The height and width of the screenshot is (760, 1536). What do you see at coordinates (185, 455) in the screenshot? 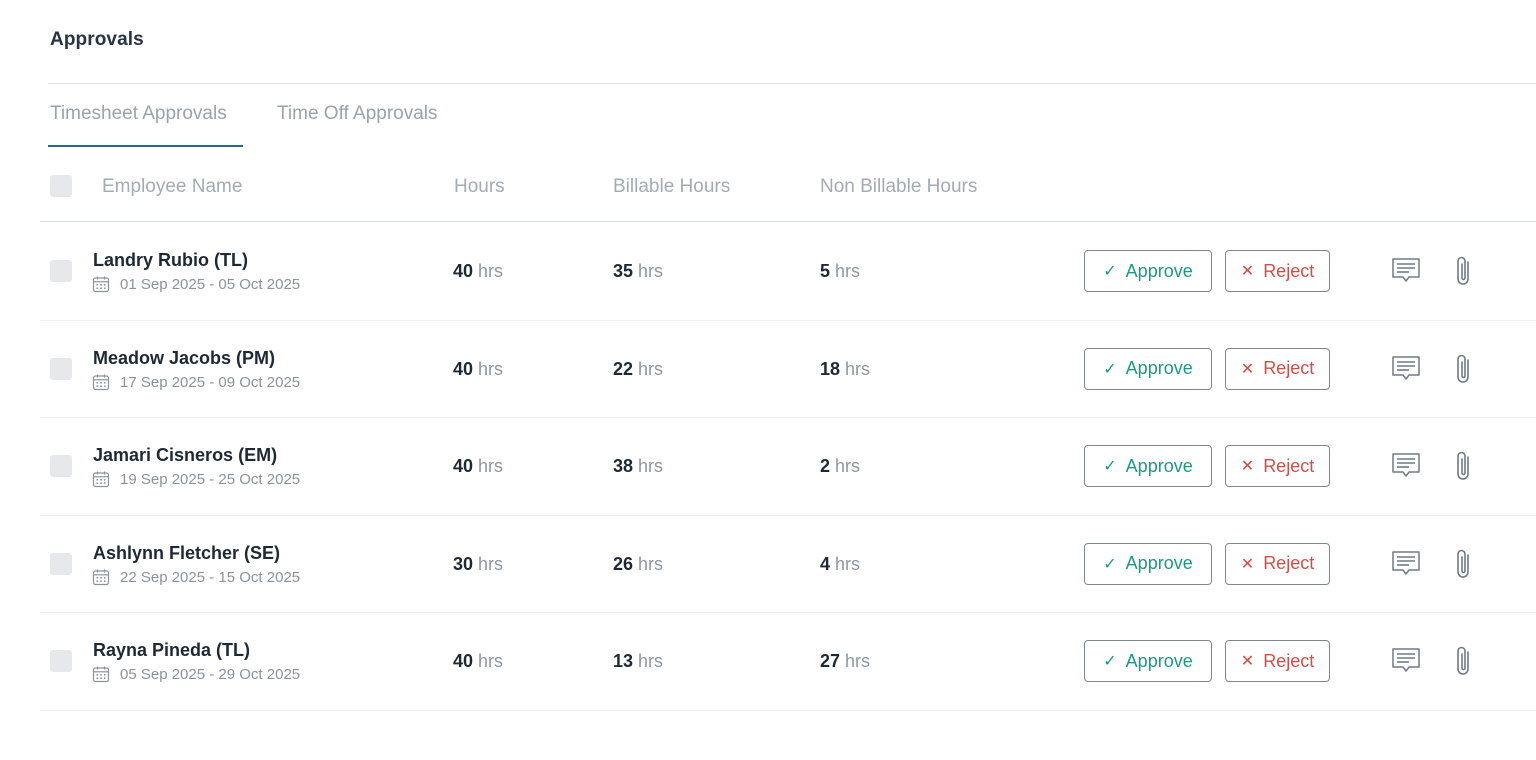
I see `employee-name: Jamari Cisneros (EM)` at bounding box center [185, 455].